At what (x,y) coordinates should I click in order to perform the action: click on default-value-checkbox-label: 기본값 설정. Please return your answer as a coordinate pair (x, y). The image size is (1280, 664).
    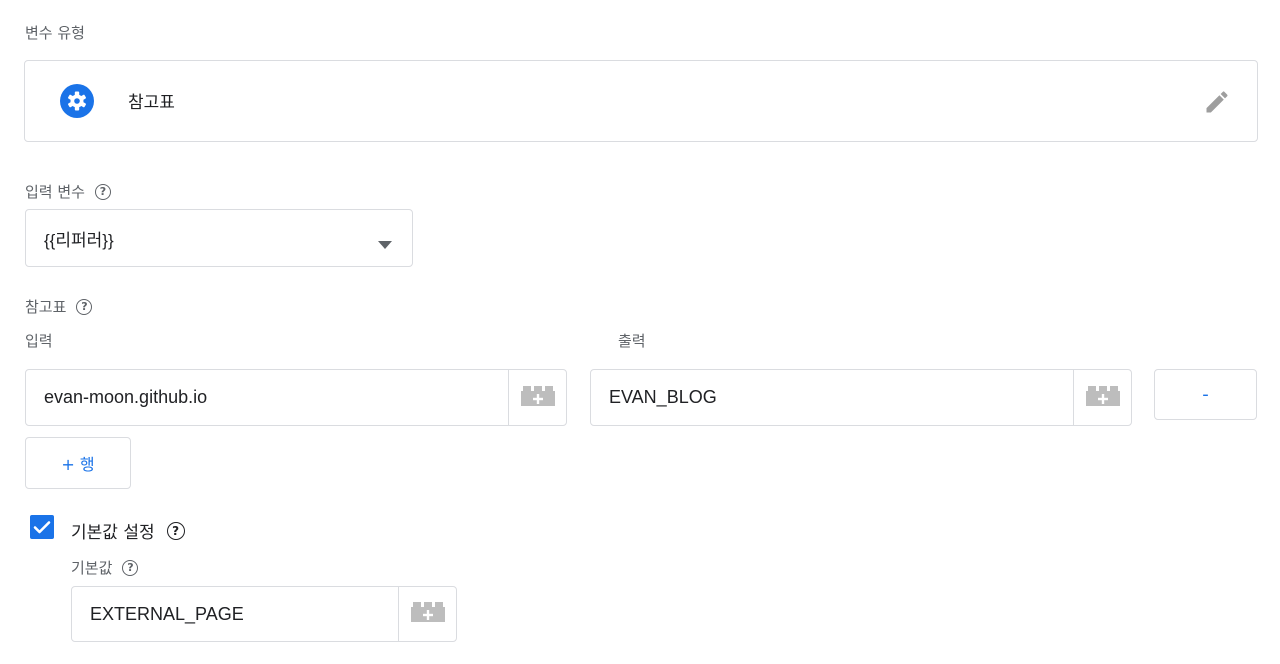
    Looking at the image, I should click on (113, 530).